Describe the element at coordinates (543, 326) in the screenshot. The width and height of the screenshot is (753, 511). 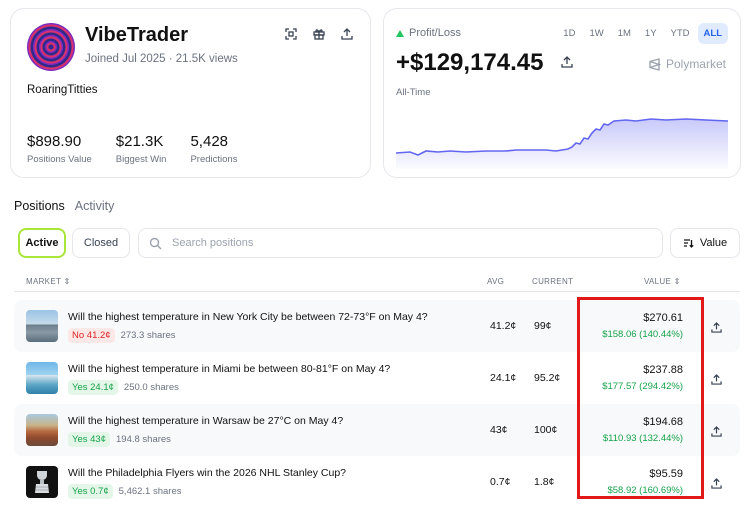
I see `current-price: 99¢` at that location.